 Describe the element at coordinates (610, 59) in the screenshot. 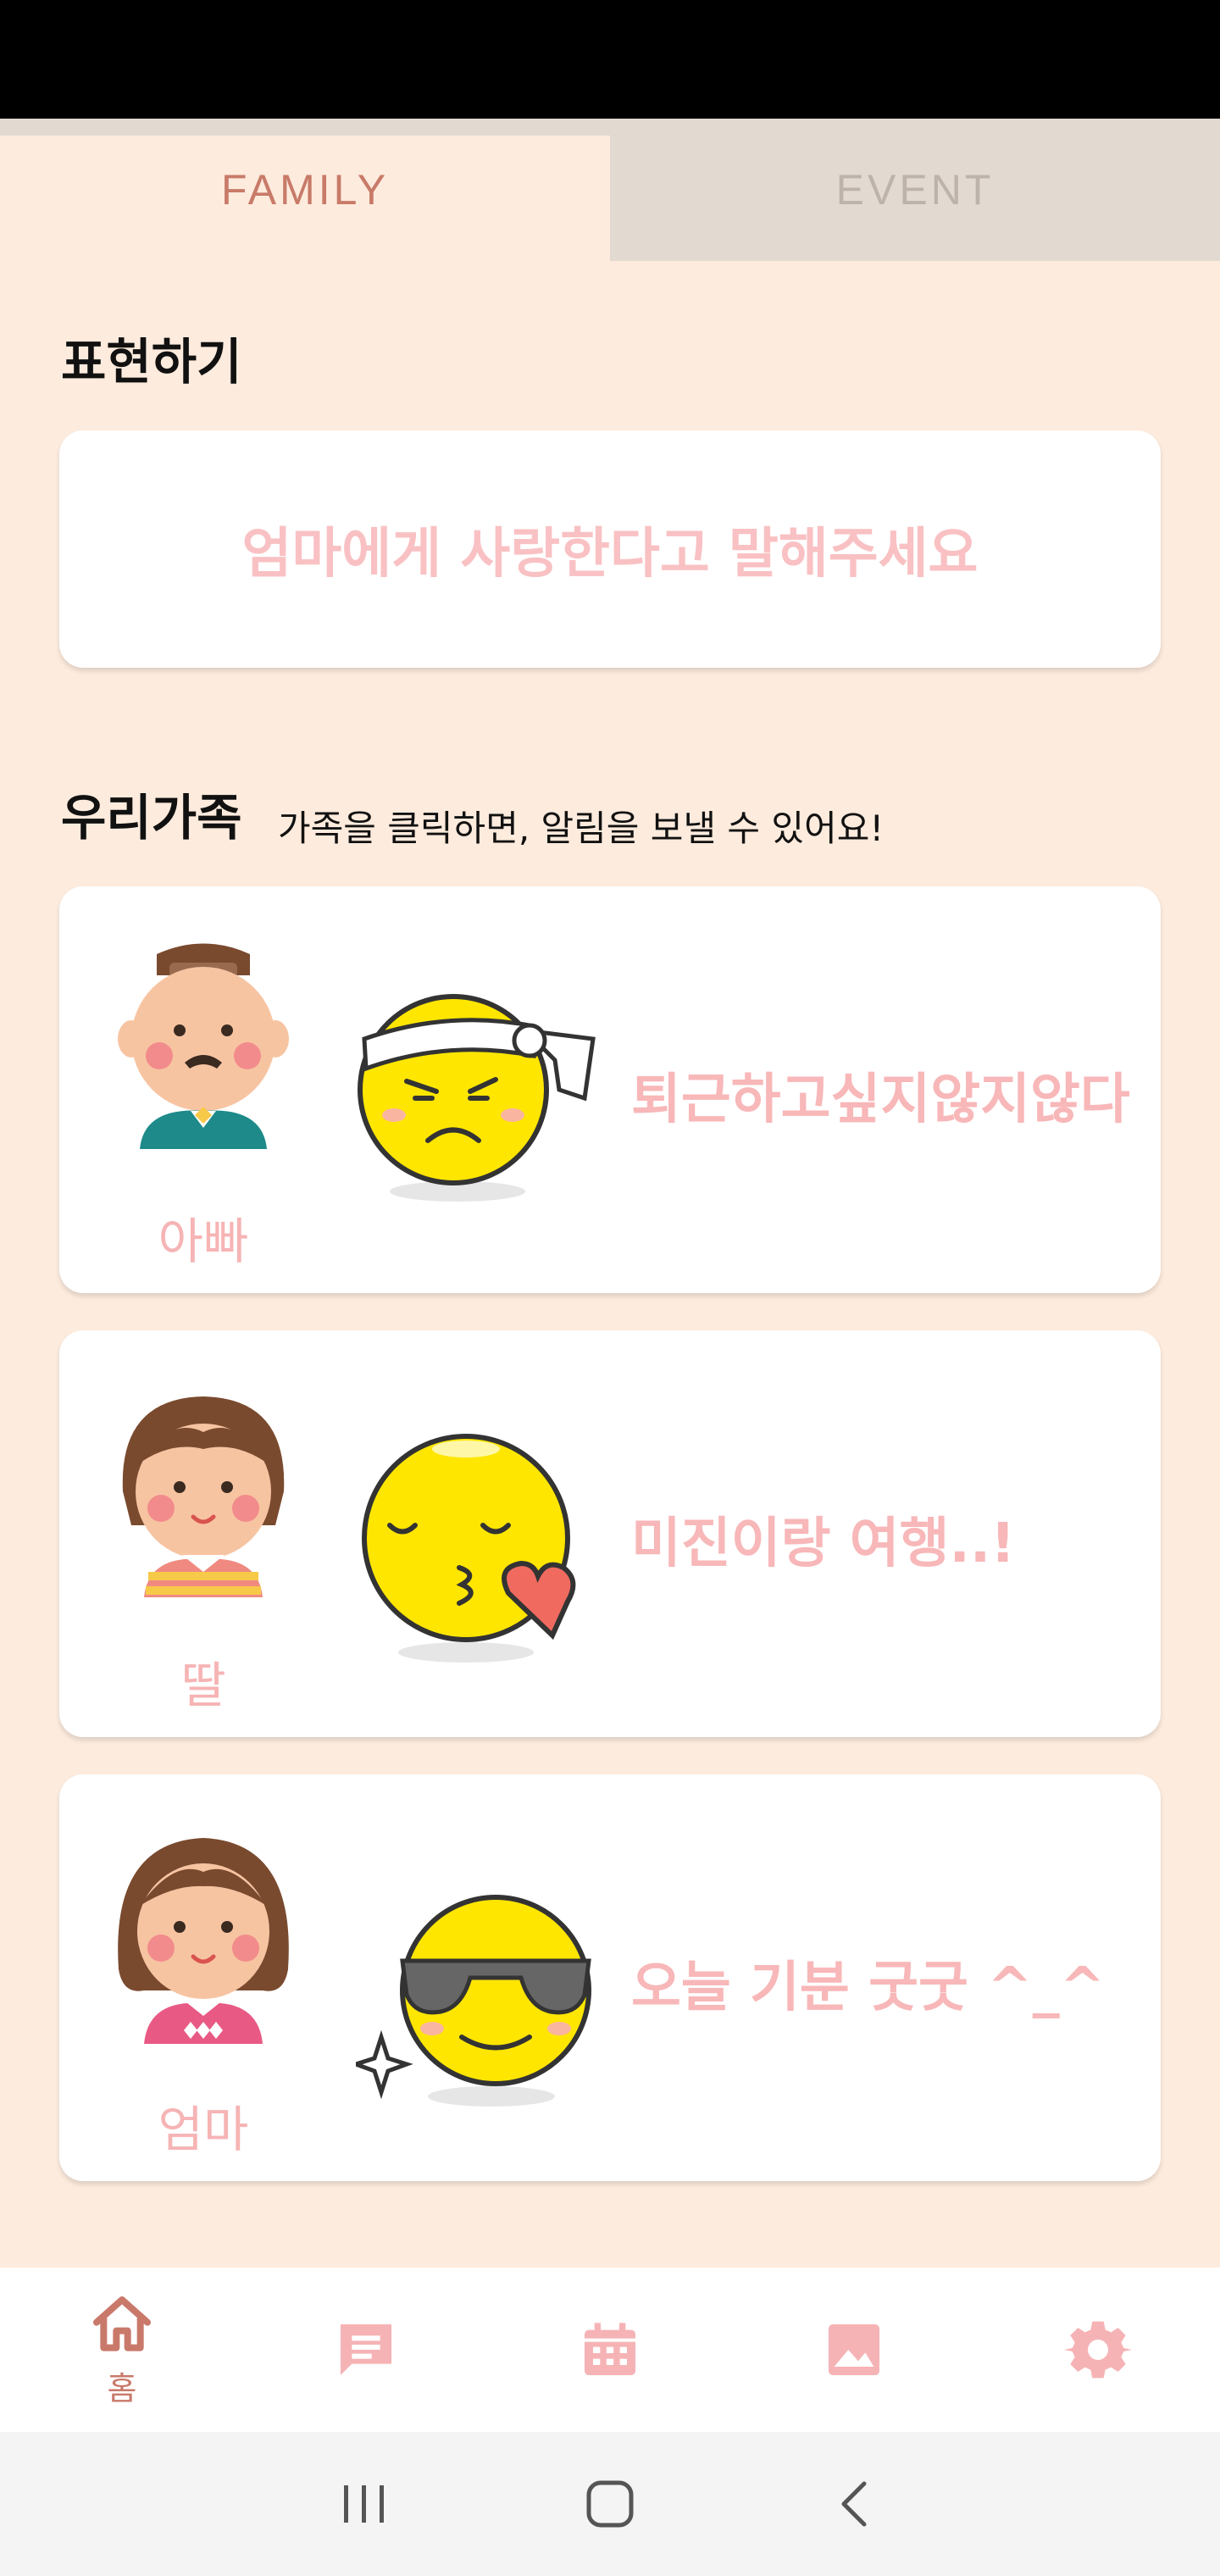

I see `status-bar` at that location.